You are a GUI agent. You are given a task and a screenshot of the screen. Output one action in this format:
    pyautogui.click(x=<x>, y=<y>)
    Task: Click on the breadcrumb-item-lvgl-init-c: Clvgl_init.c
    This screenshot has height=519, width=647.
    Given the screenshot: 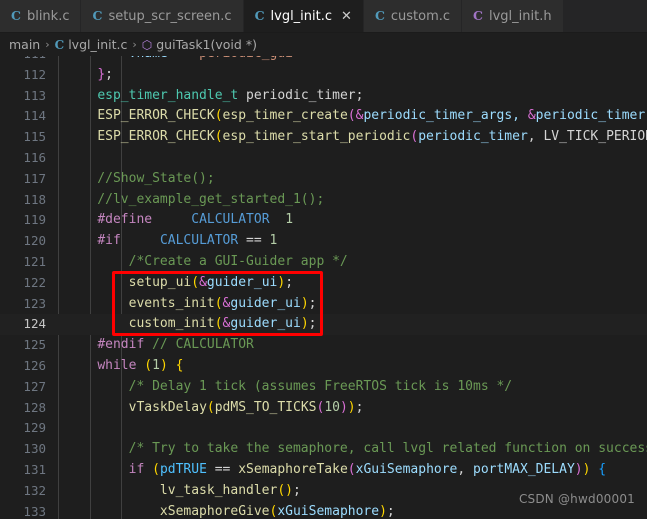 What is the action you would take?
    pyautogui.click(x=91, y=44)
    